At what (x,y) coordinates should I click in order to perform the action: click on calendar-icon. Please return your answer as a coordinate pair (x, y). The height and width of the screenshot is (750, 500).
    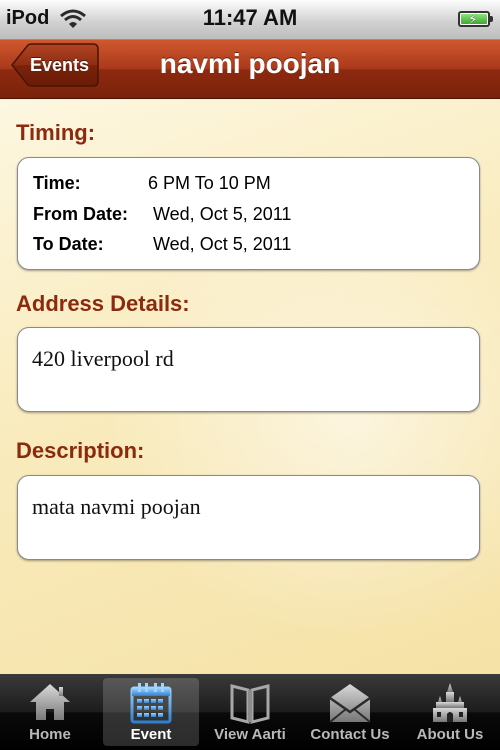
    Looking at the image, I should click on (151, 705).